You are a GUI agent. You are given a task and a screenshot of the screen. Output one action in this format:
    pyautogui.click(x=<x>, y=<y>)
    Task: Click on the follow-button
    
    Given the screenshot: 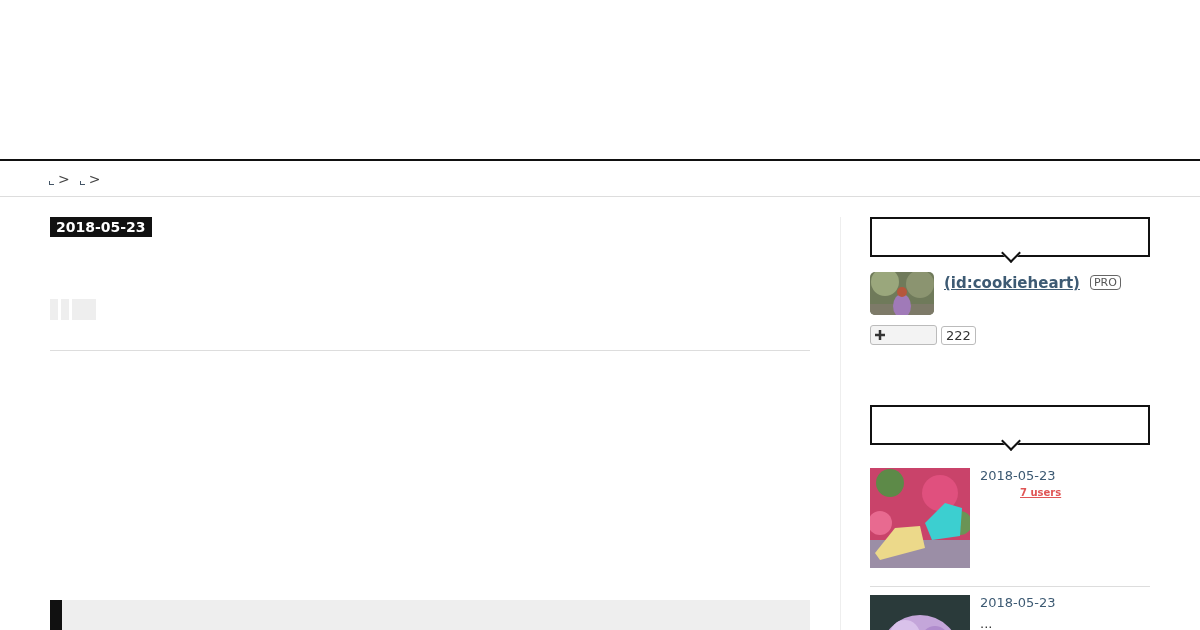 What is the action you would take?
    pyautogui.click(x=903, y=335)
    